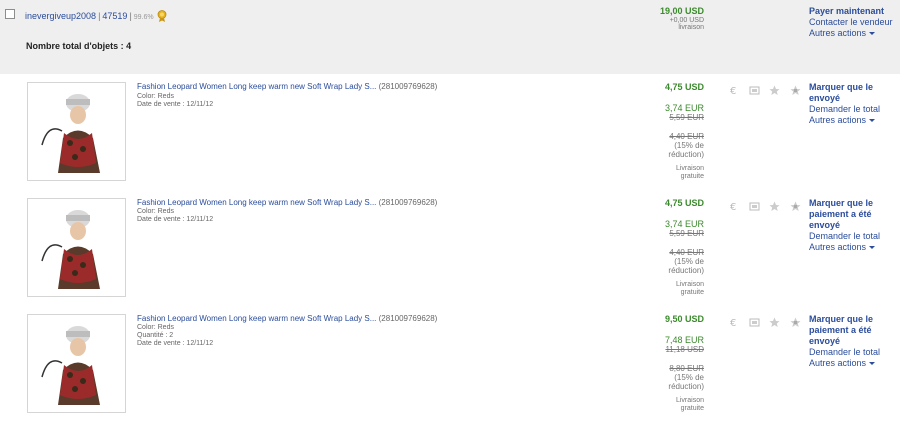 This screenshot has width=900, height=421. Describe the element at coordinates (686, 252) in the screenshot. I see `original-shipping: 4,40 EUR` at that location.